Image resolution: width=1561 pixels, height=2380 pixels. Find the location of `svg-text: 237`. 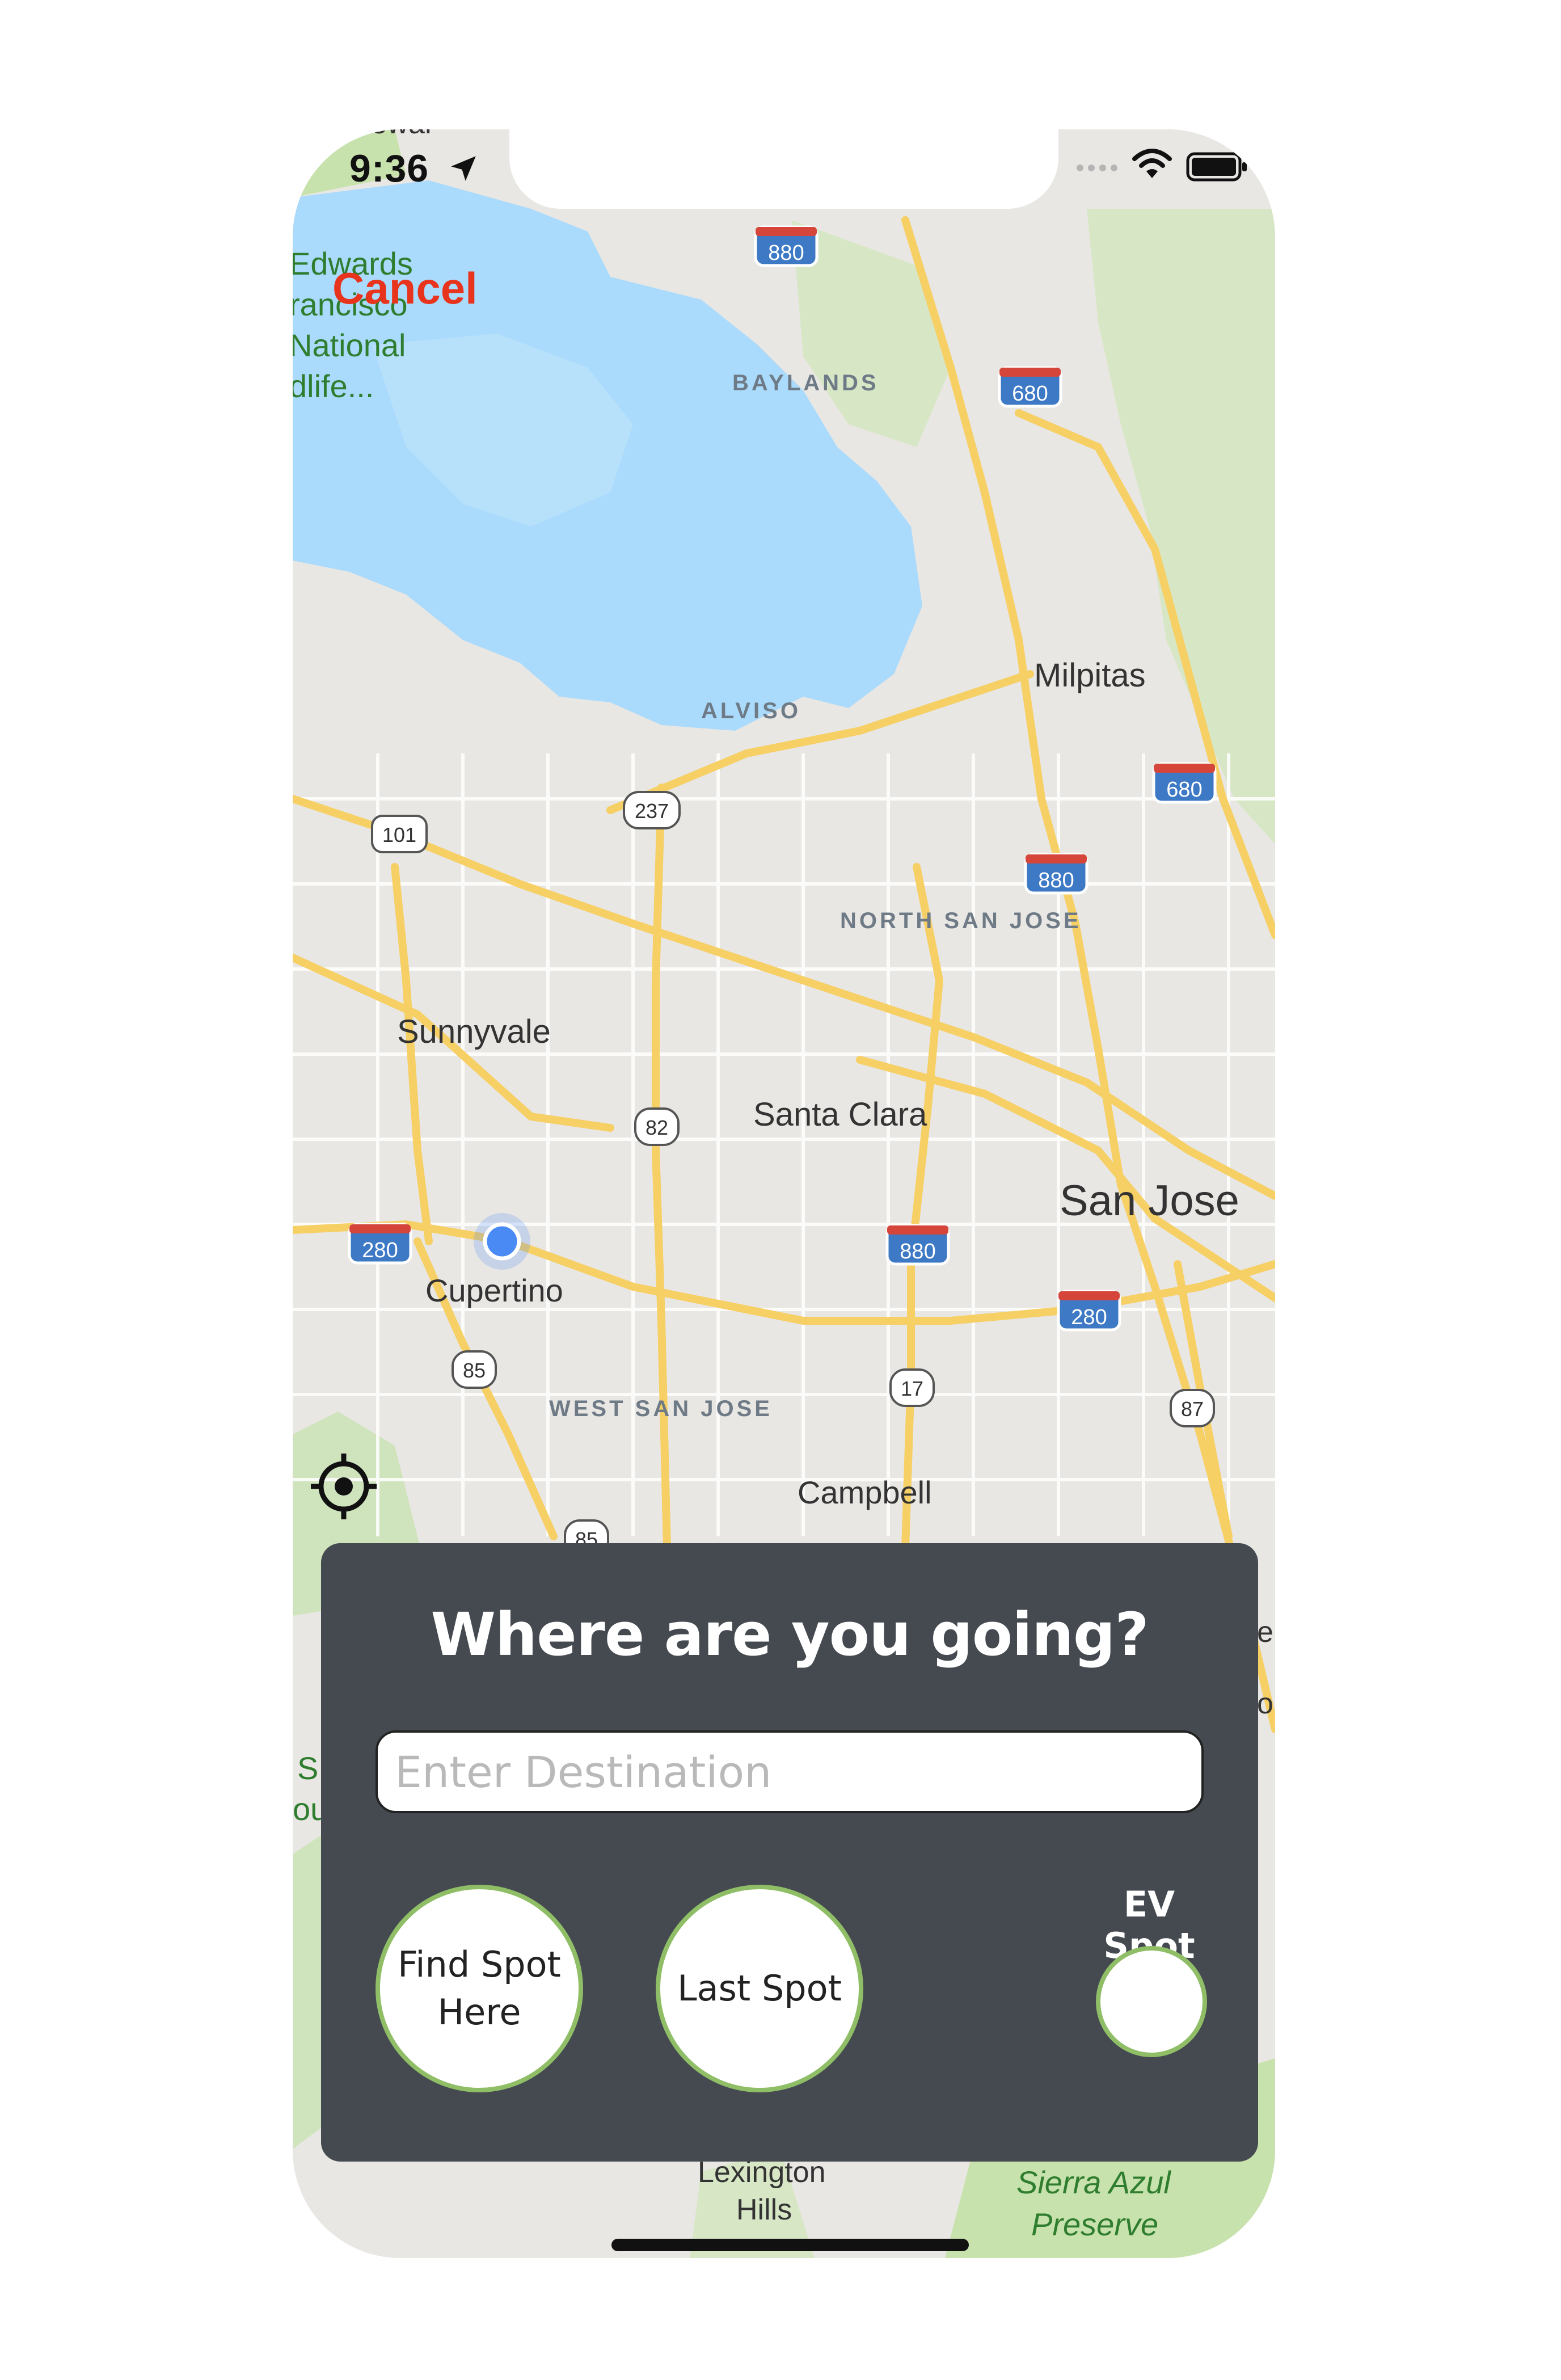

svg-text: 237 is located at coordinates (652, 811).